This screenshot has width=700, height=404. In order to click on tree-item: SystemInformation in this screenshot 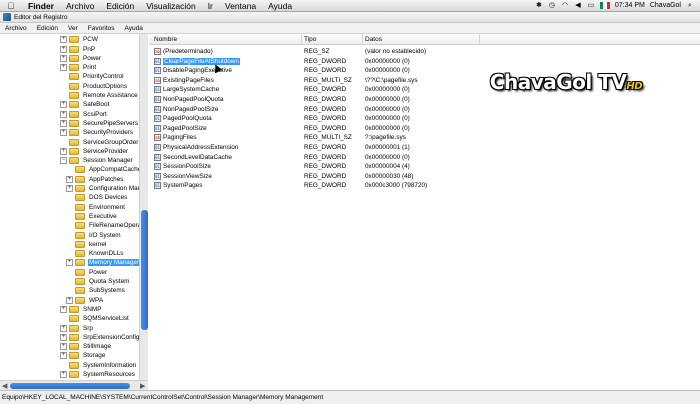, I will do `click(98, 366)`.